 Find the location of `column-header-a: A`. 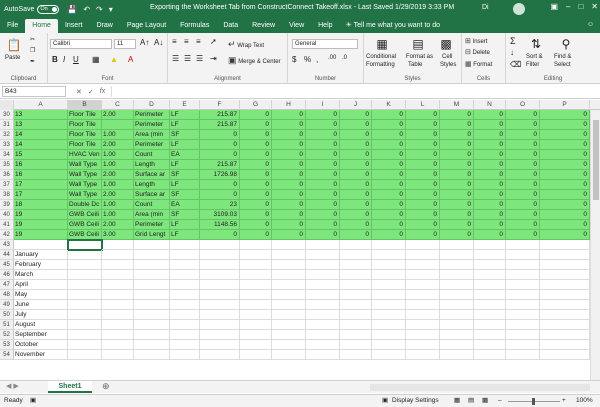

column-header-a: A is located at coordinates (41, 105).